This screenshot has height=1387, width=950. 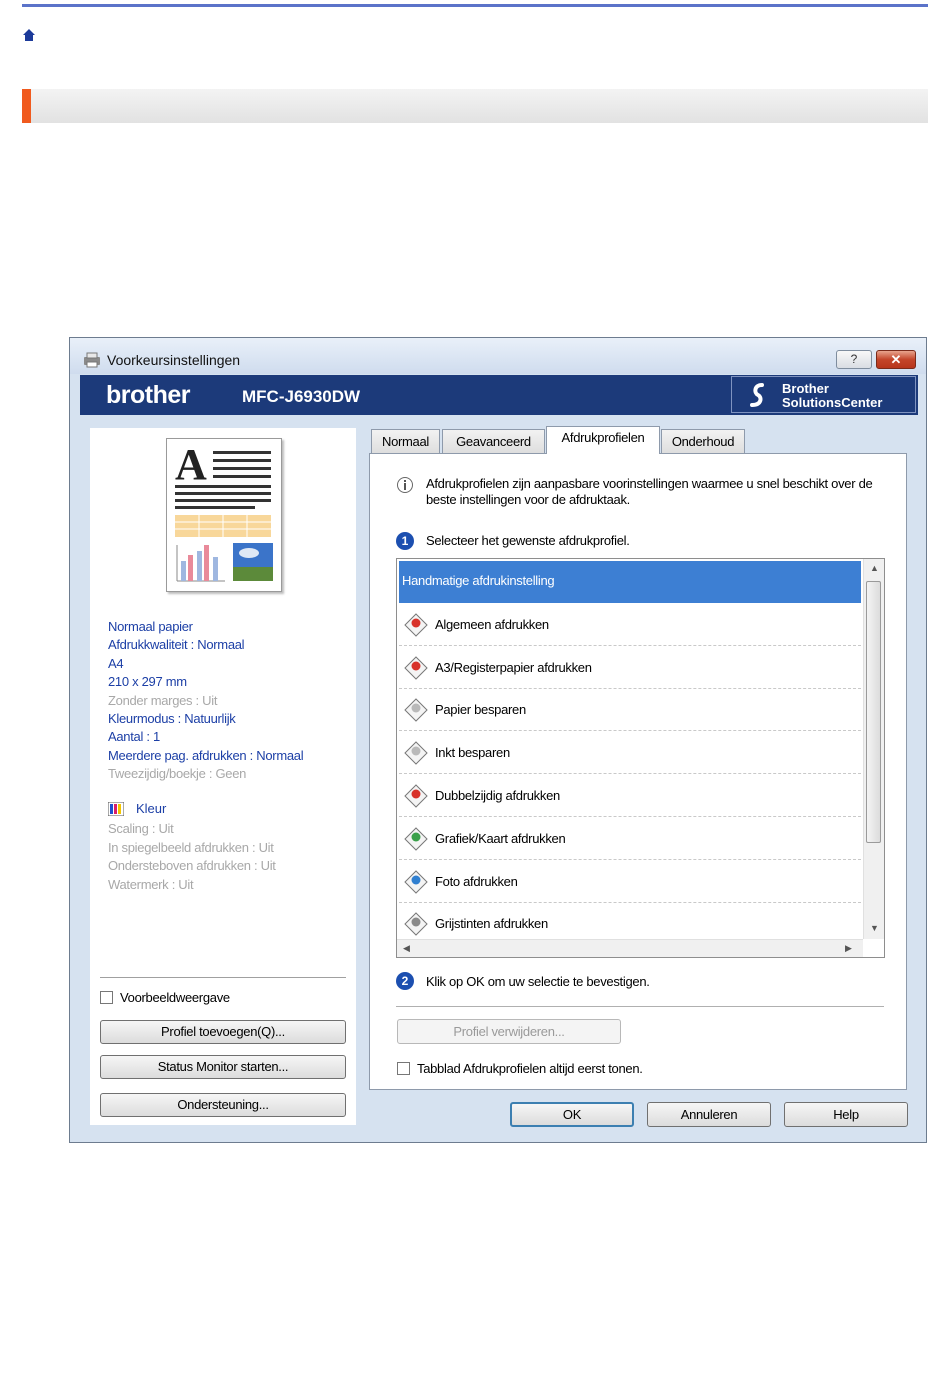 What do you see at coordinates (172, 719) in the screenshot?
I see `summary-line: Kleurmodus : Natuurlijk` at bounding box center [172, 719].